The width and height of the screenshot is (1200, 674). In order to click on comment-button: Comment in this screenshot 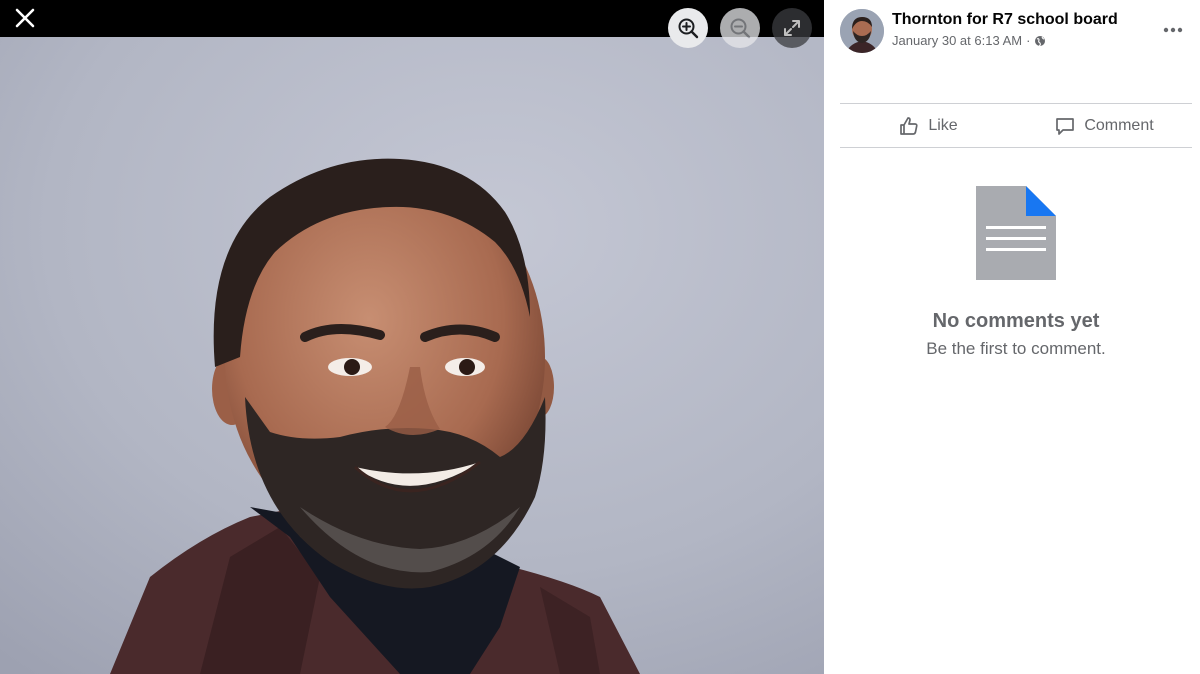, I will do `click(1104, 125)`.